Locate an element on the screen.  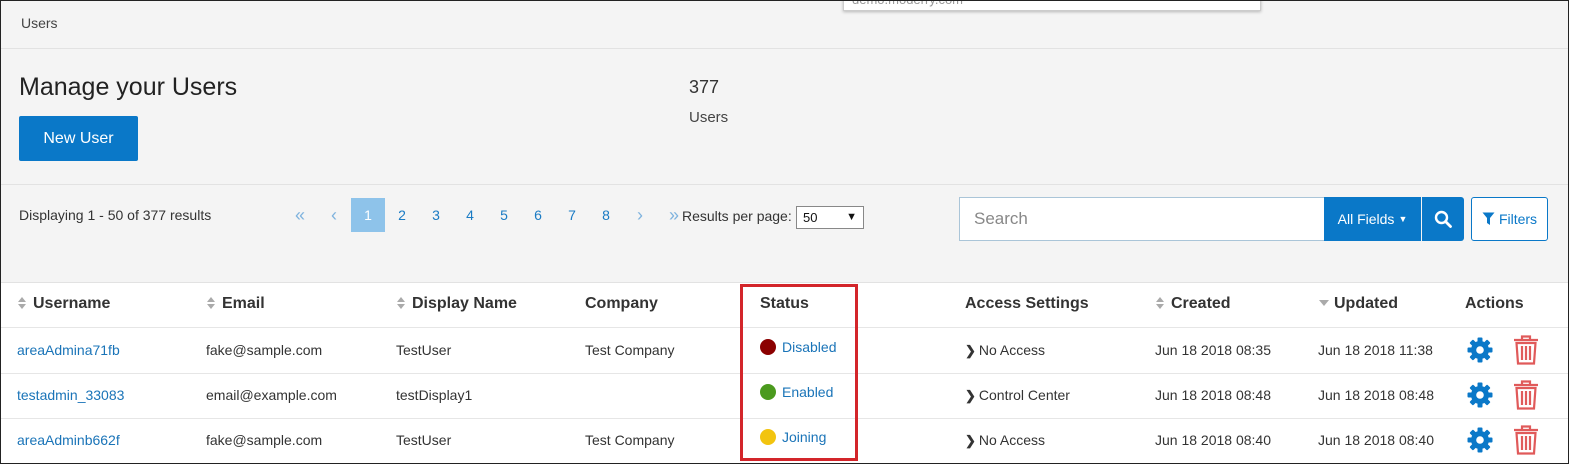
header-label: Actions is located at coordinates (1494, 303).